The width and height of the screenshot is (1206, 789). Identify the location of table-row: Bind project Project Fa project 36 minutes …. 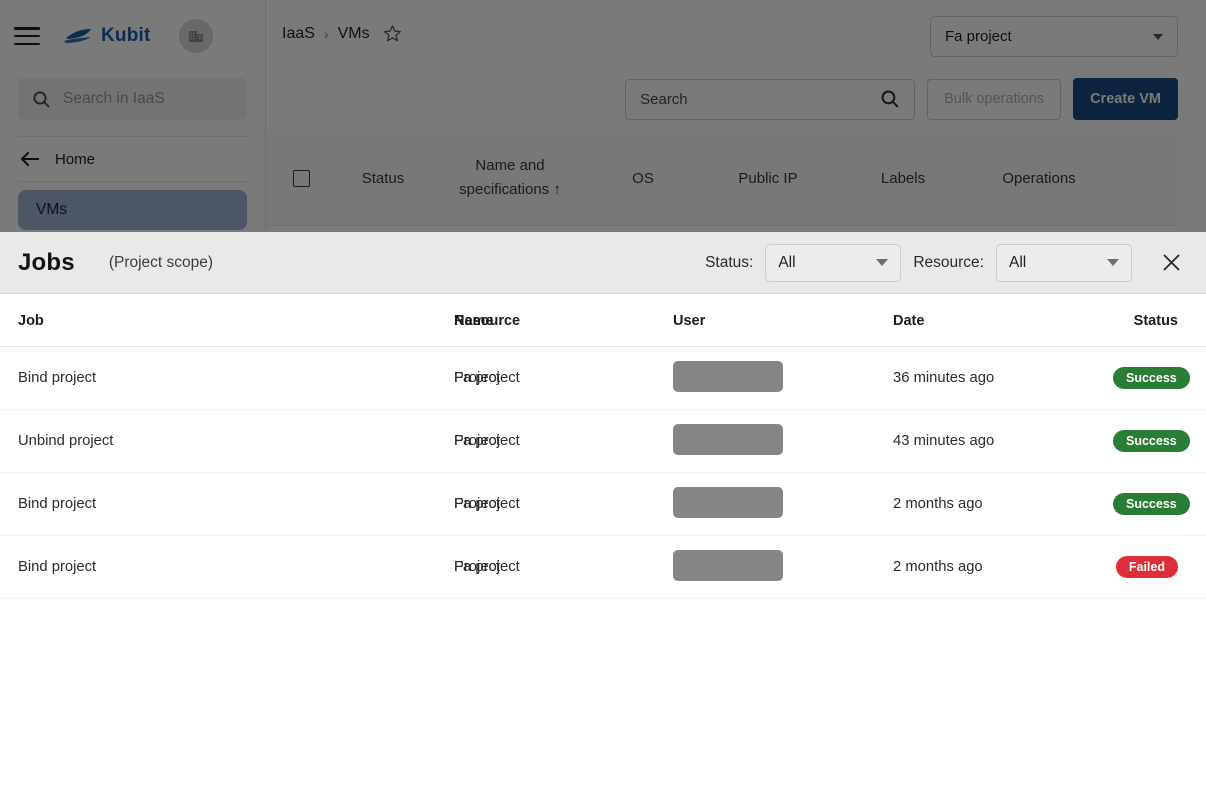
(603, 378).